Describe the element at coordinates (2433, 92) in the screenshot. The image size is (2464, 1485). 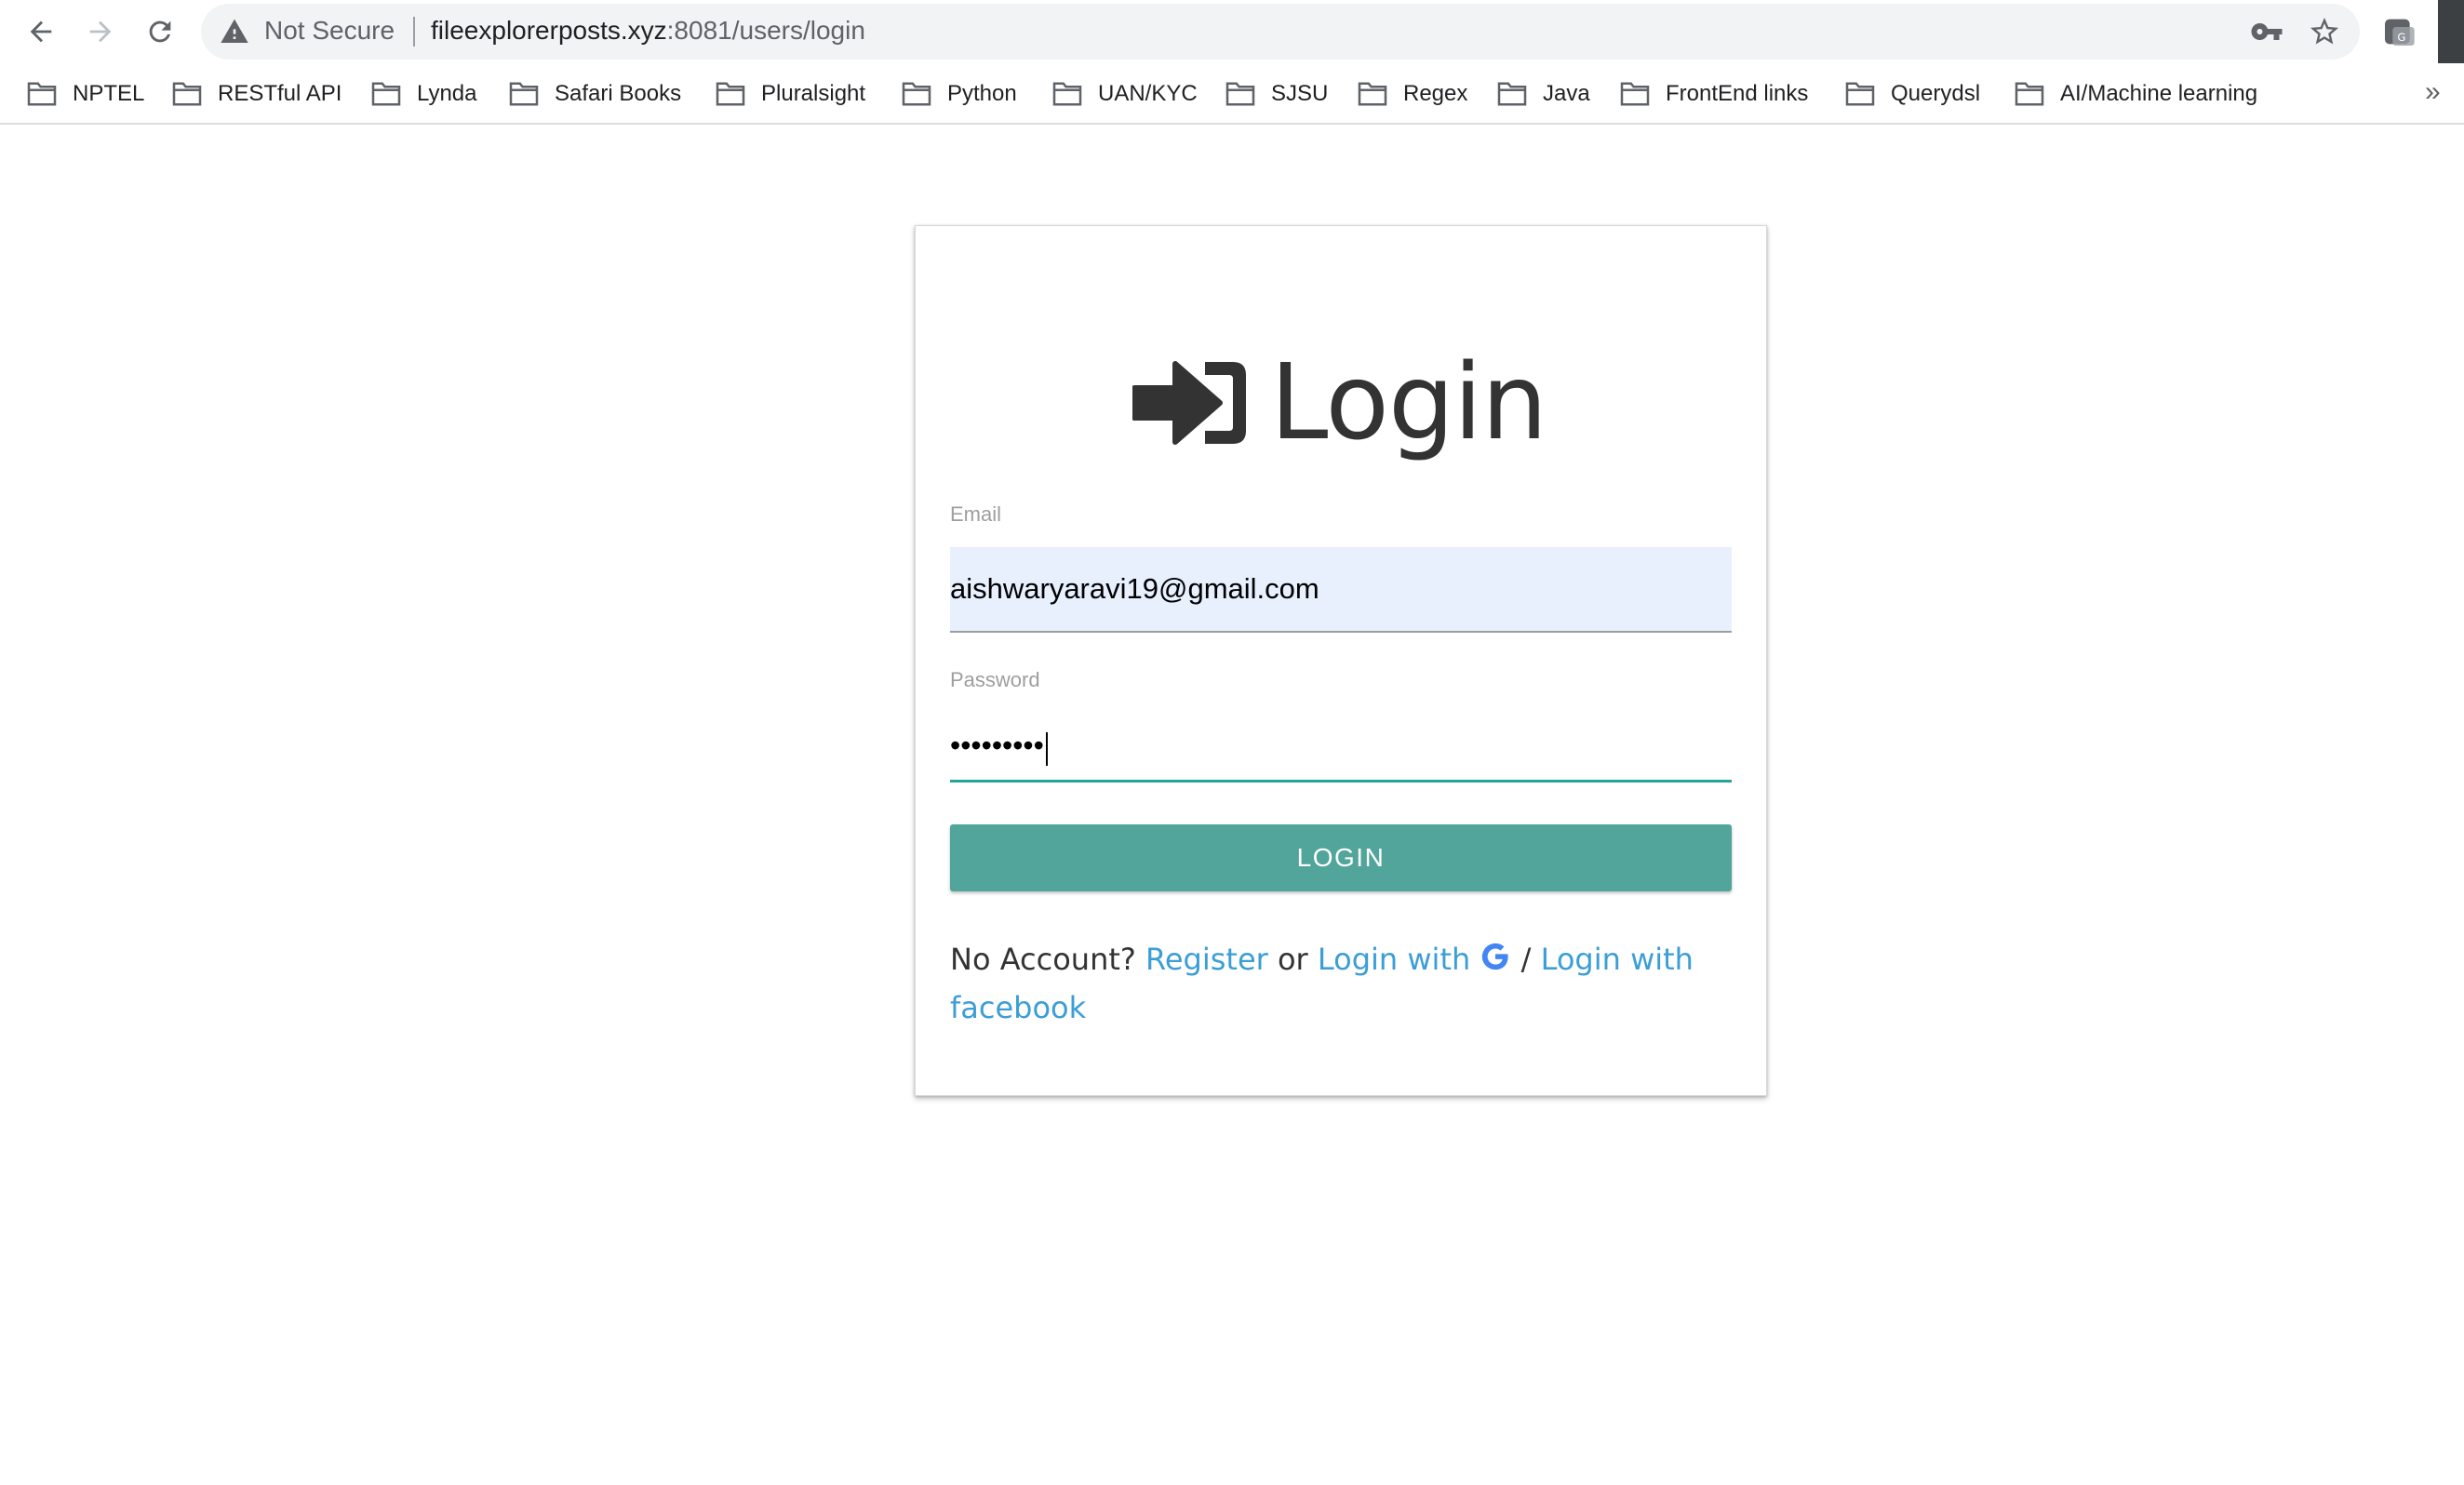
I see `bookmarks-overflow-button: »` at that location.